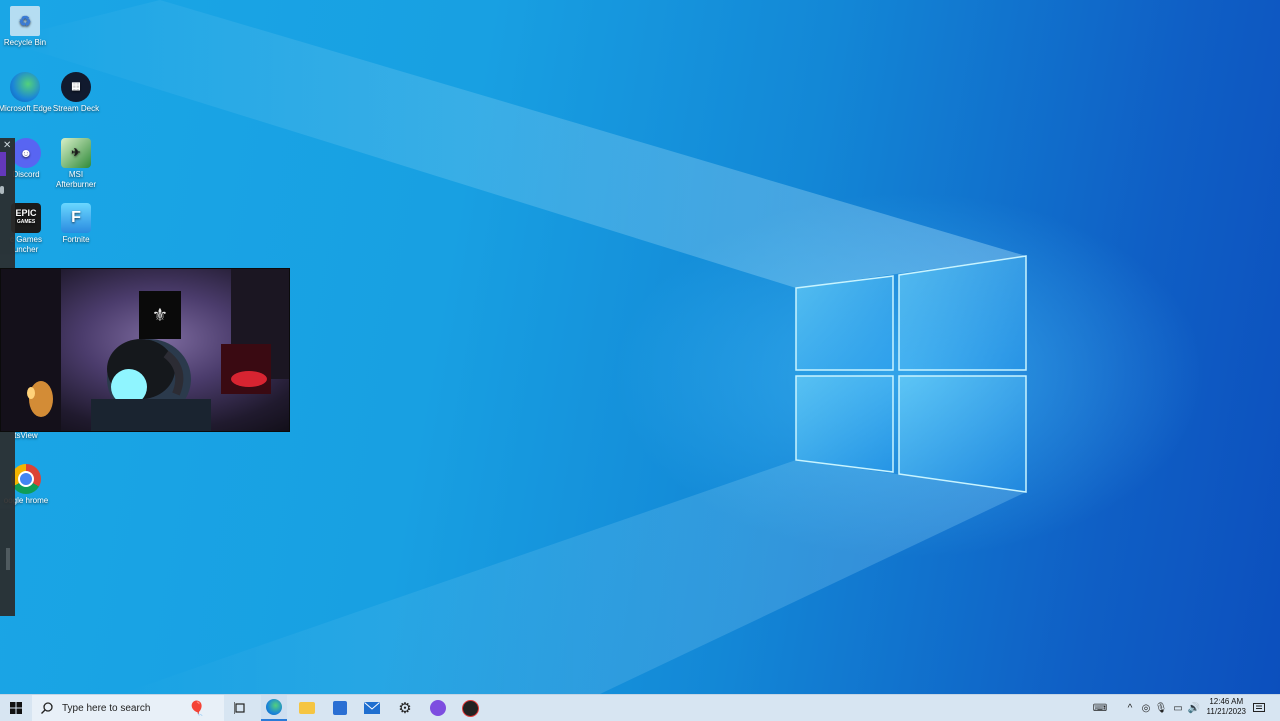 The width and height of the screenshot is (1280, 721). I want to click on tray-keyboard: ⌨, so click(1100, 708).